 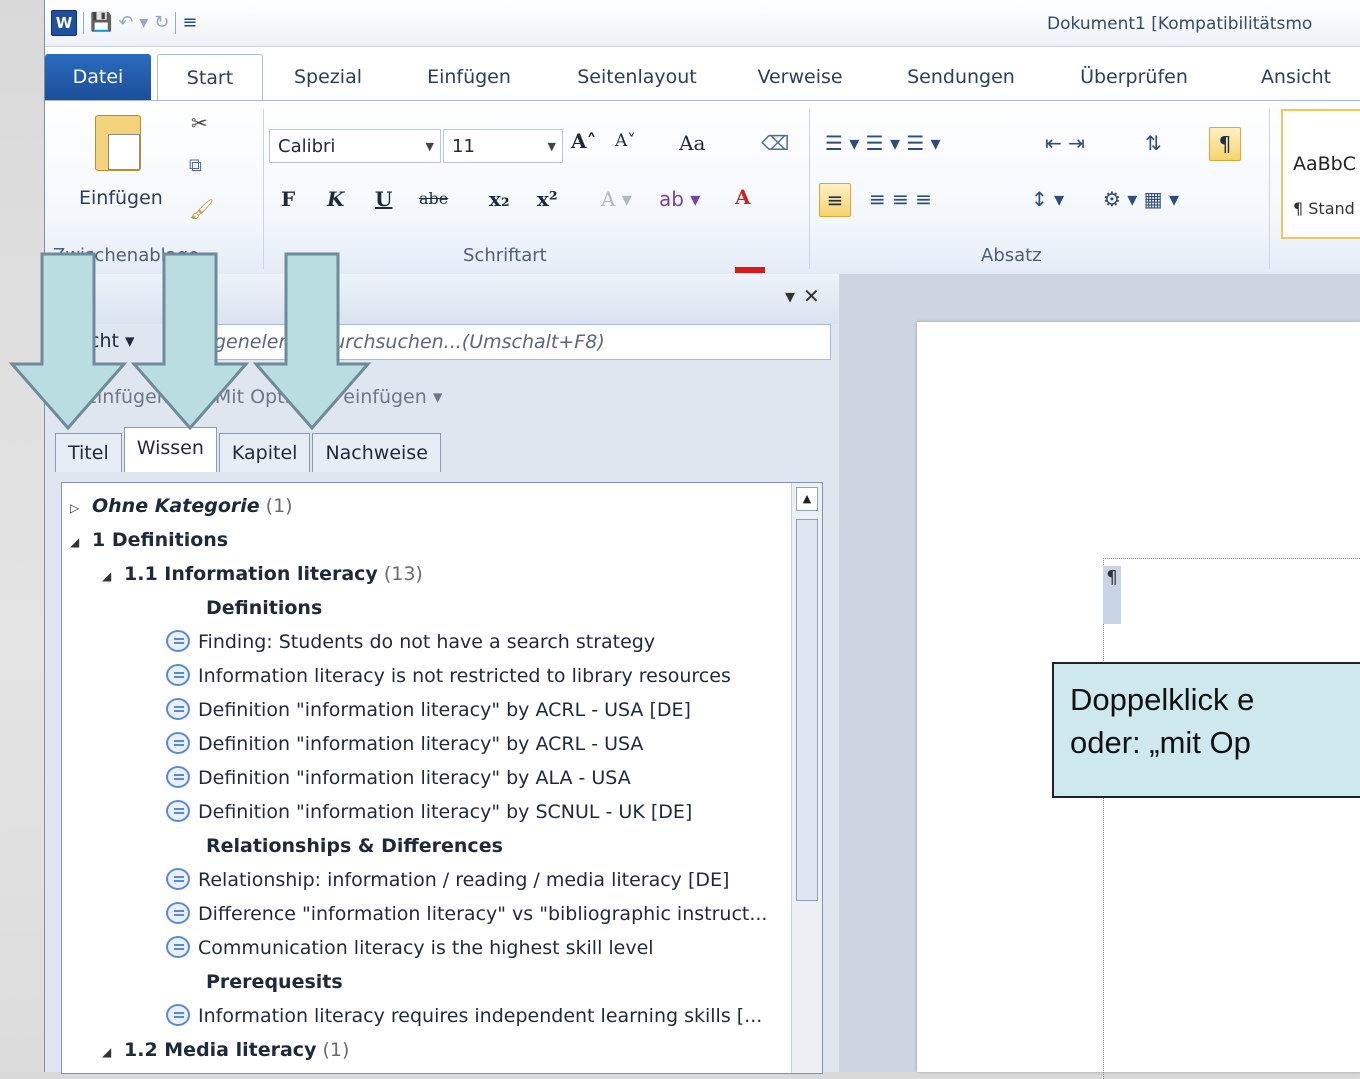 I want to click on tree-label: Prerequesits, so click(x=274, y=982).